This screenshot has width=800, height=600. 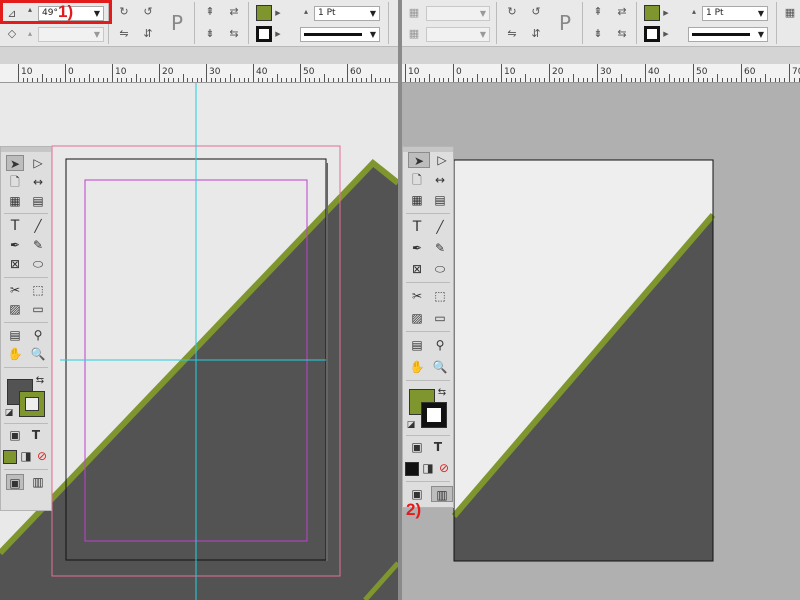 I want to click on normal-view-icon: ▣, so click(x=15, y=482).